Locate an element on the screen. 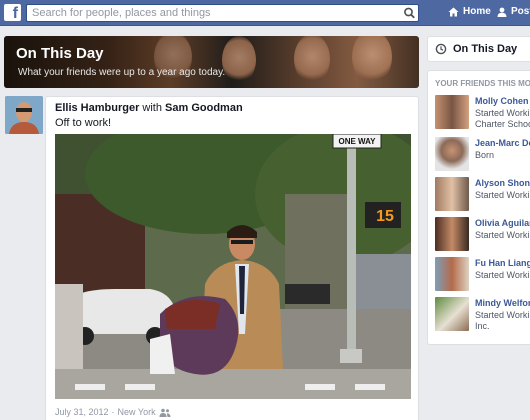 The width and height of the screenshot is (530, 420). post-location-link: New York is located at coordinates (137, 412).